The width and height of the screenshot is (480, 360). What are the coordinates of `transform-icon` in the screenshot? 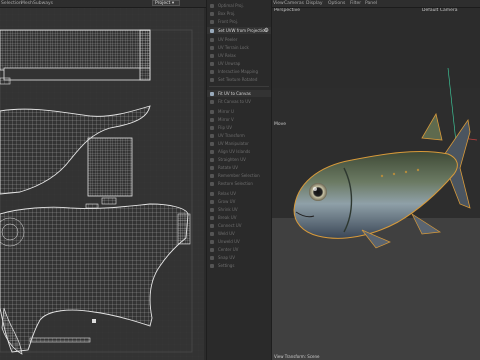 It's located at (212, 135).